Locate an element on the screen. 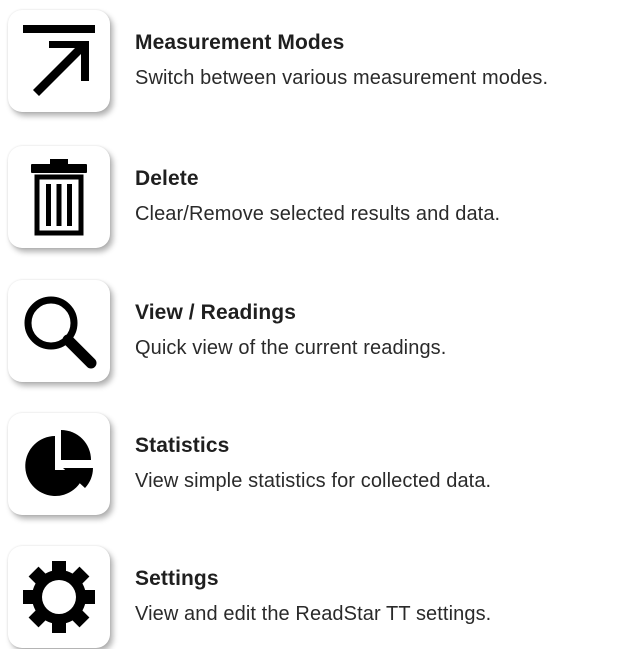  item-description: Quick view of the current readings. is located at coordinates (291, 348).